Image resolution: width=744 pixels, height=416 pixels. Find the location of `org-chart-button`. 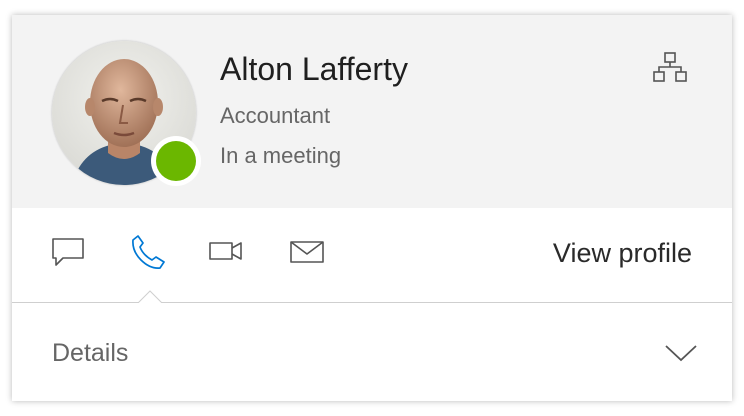

org-chart-button is located at coordinates (670, 67).